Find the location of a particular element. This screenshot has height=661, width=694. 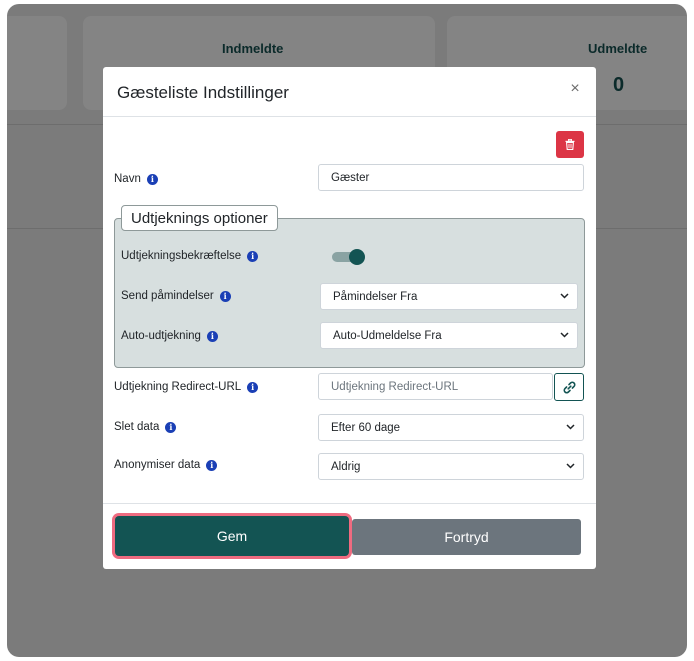

stat-label: Udmeldte is located at coordinates (618, 48).